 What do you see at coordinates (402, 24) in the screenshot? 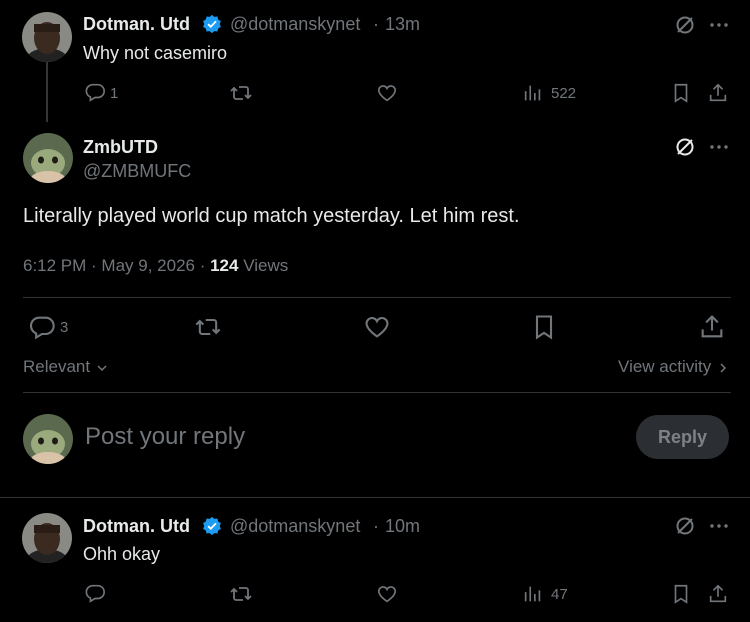
I see `post-time: 13m` at bounding box center [402, 24].